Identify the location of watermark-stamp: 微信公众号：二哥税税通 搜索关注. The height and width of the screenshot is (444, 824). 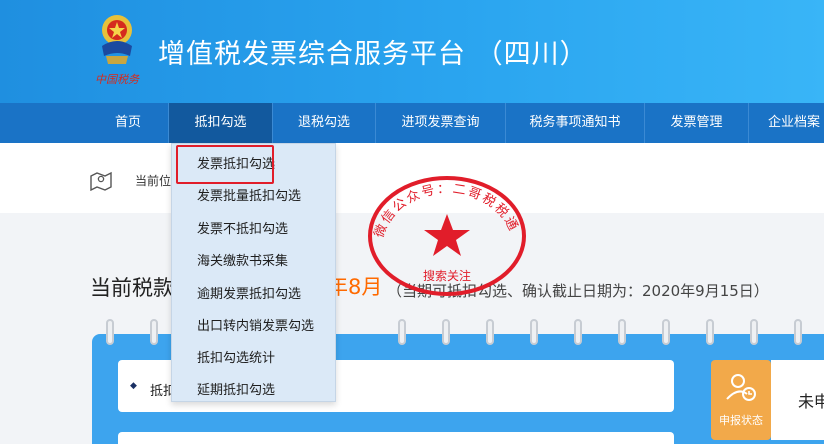
(447, 236).